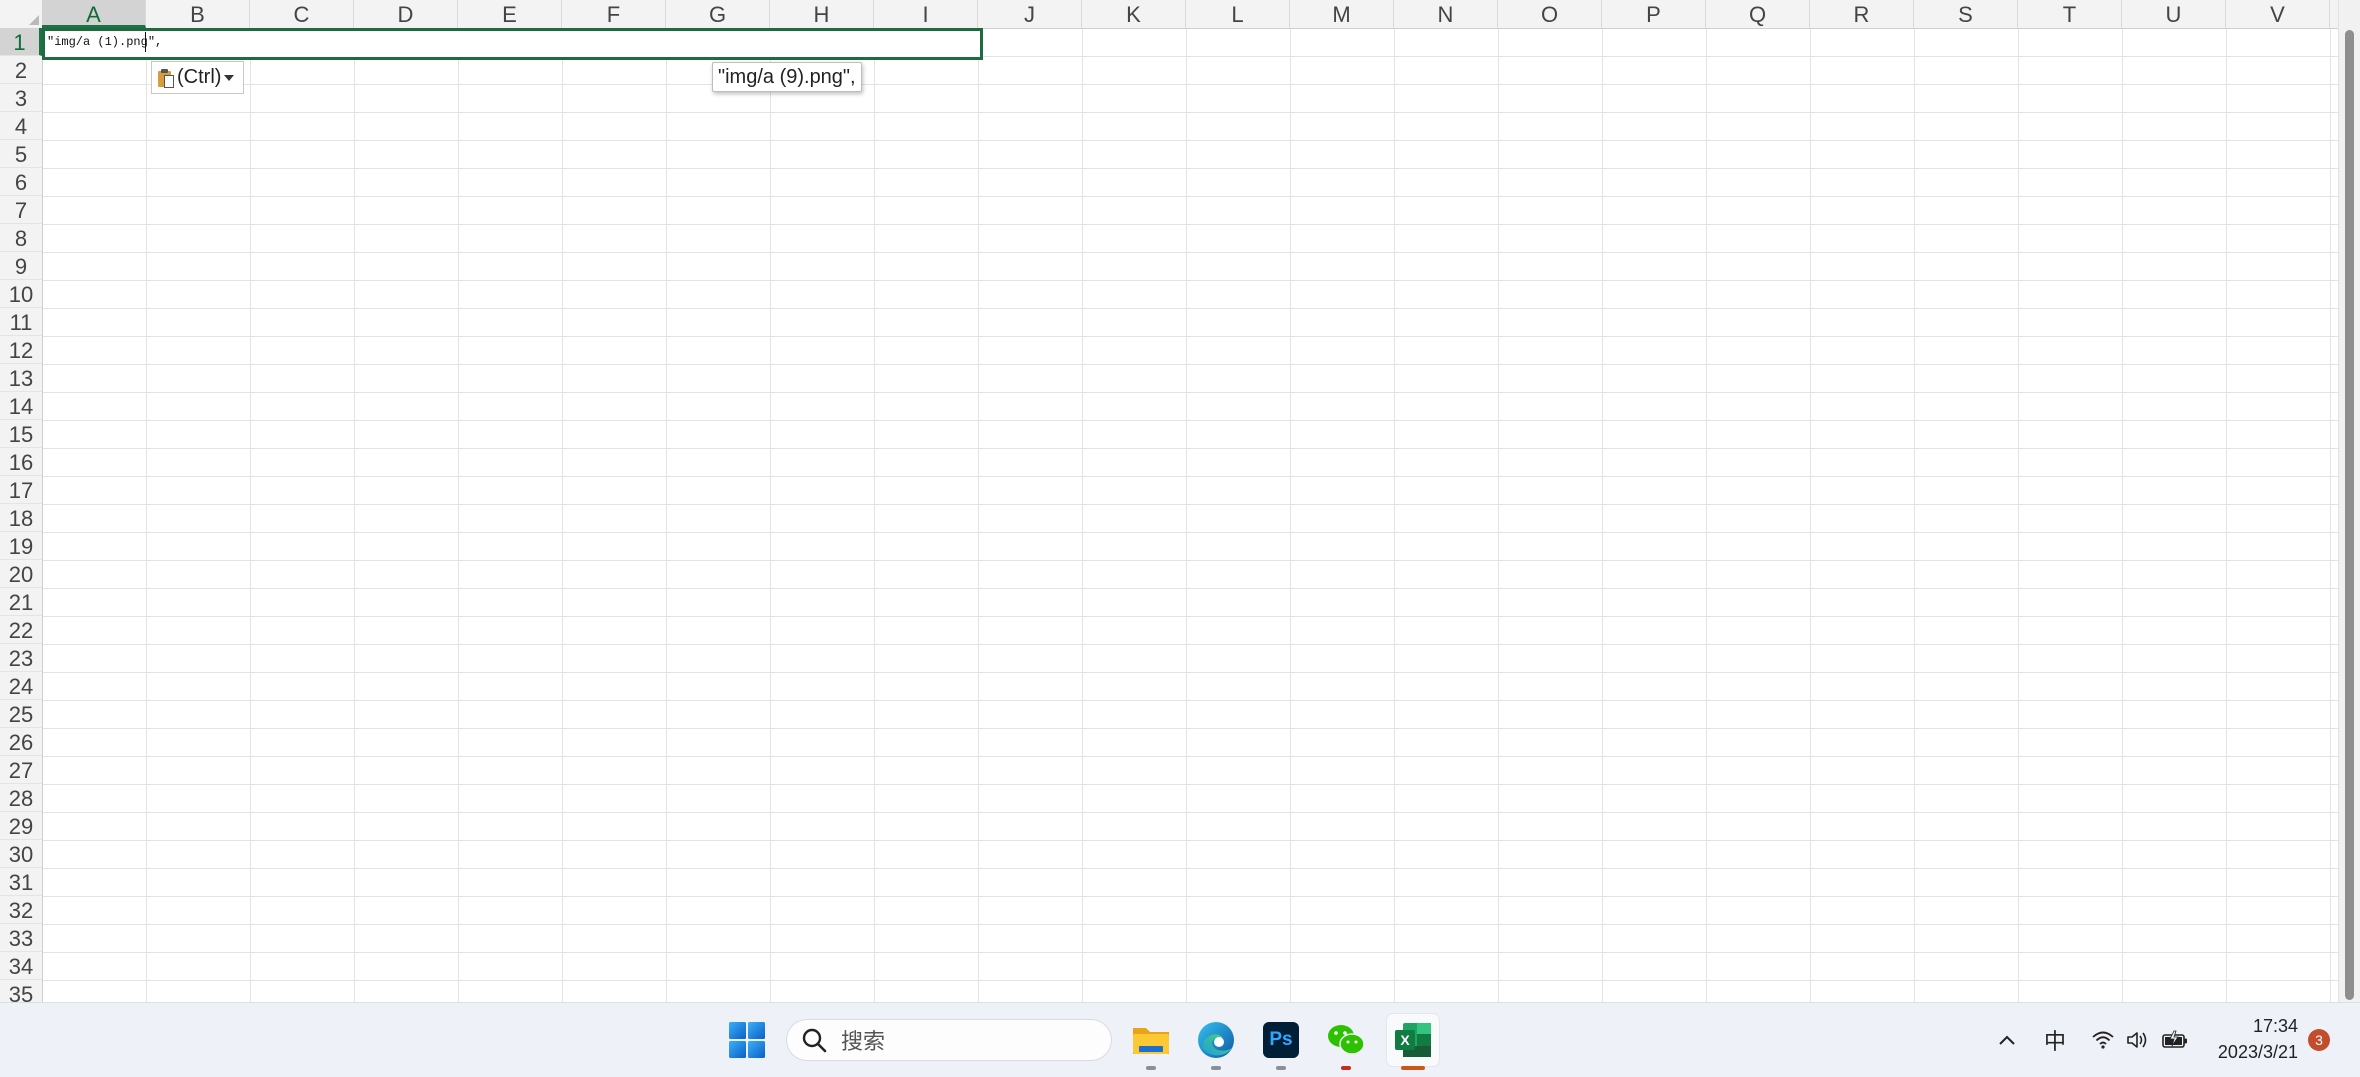  Describe the element at coordinates (21, 518) in the screenshot. I see `row-header-18: 18` at that location.